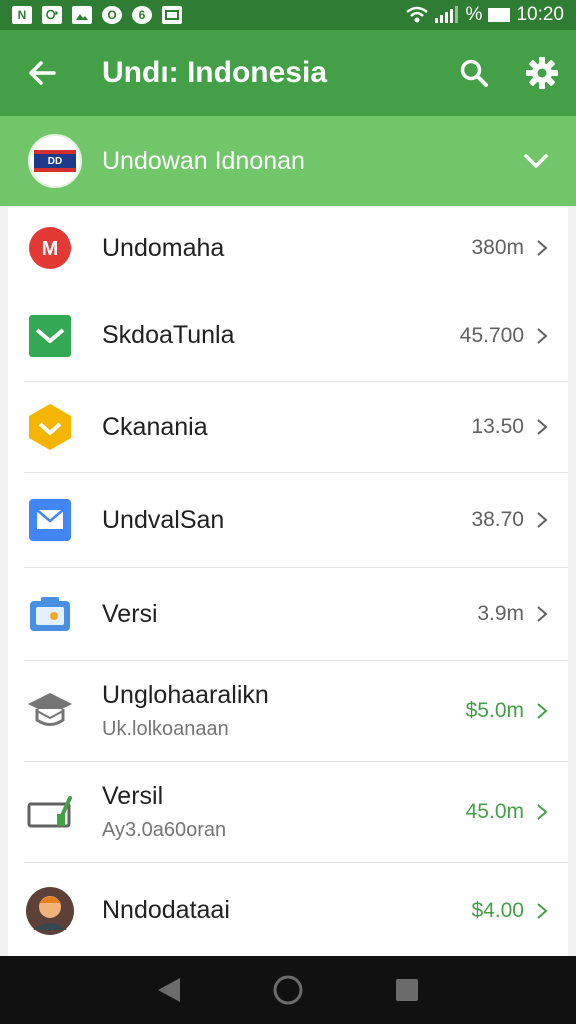  I want to click on item-value: 3.9m, so click(500, 613).